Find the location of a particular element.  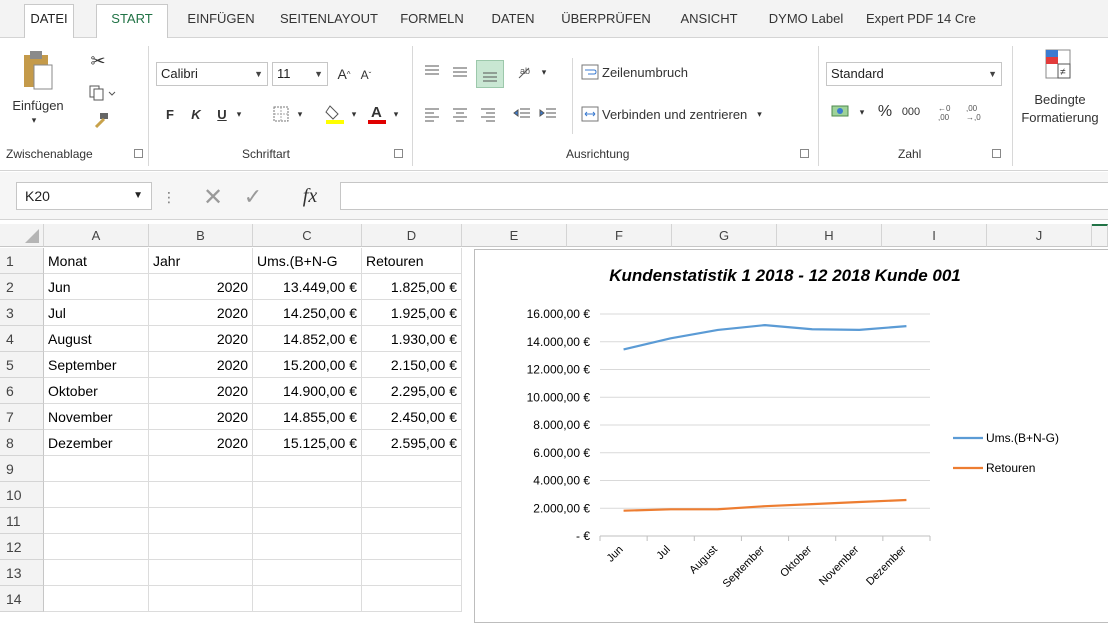

cell-umsatz: 15.125,00 € is located at coordinates (307, 443).